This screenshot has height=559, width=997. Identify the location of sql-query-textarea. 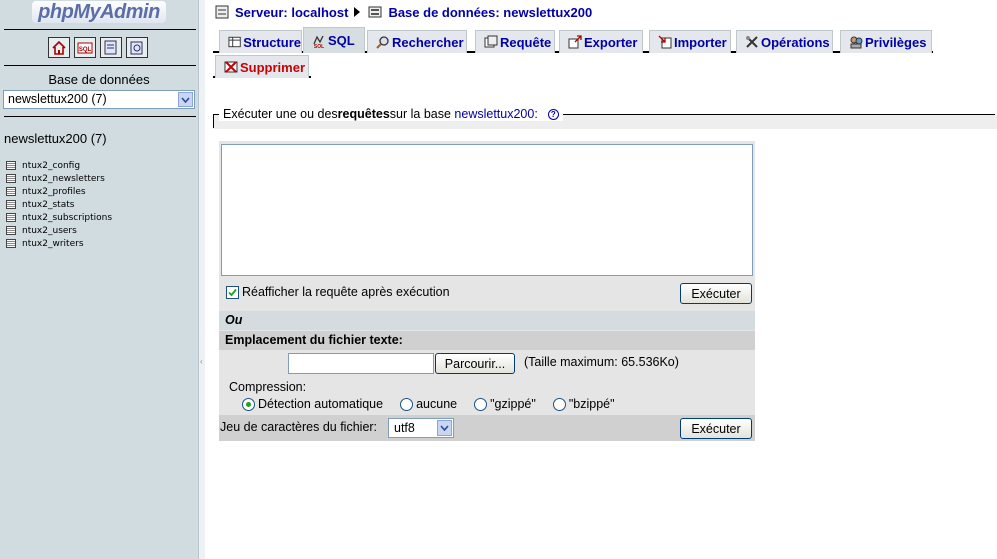
(487, 210).